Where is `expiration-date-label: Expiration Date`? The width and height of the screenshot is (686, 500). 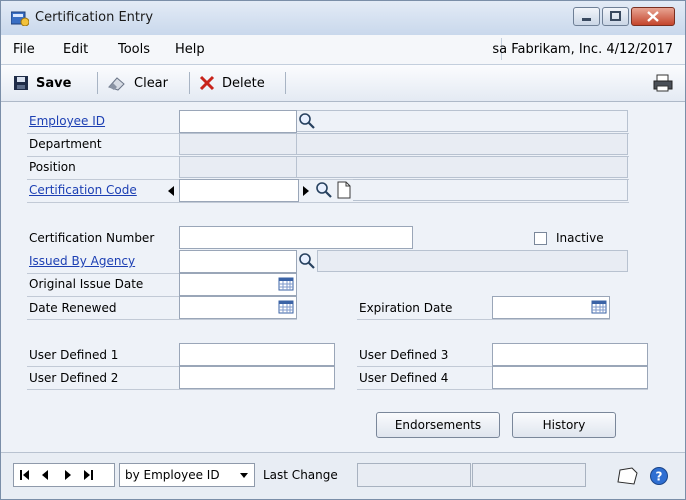 expiration-date-label: Expiration Date is located at coordinates (406, 308).